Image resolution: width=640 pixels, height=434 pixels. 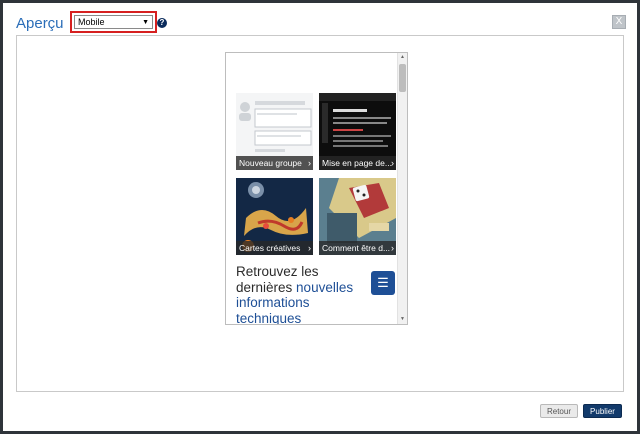 I want to click on headline-line: dernières nouvelles, so click(x=311, y=288).